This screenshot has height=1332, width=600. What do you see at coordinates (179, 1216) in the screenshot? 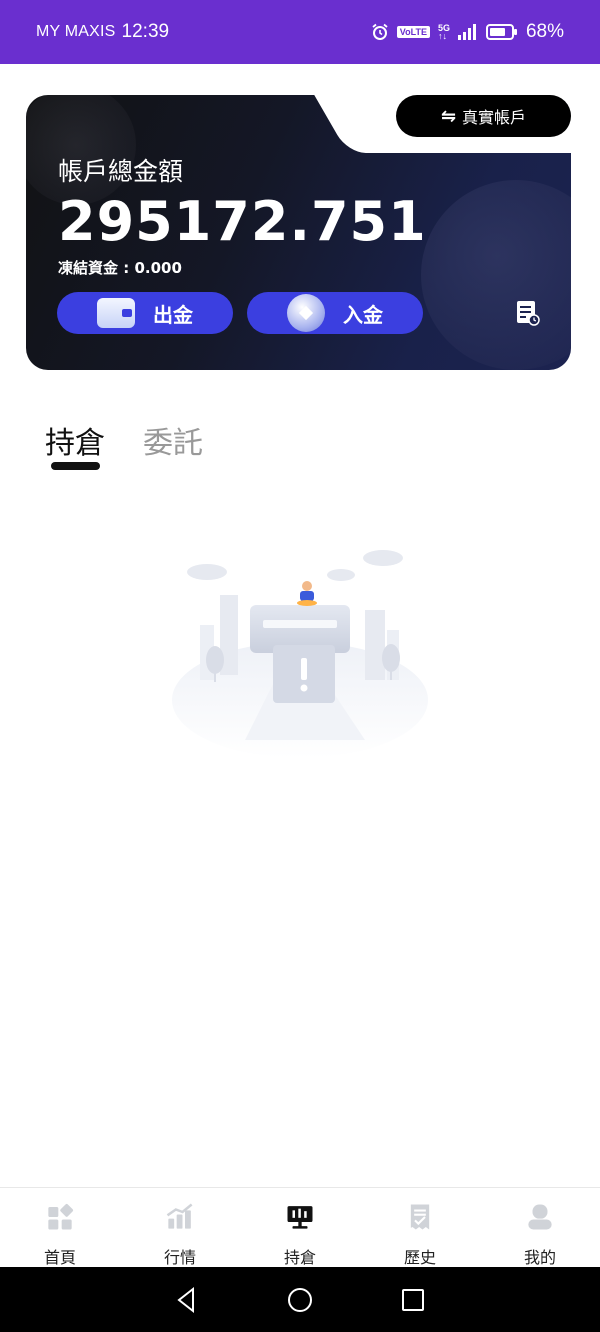
I see `market-chart-icon` at bounding box center [179, 1216].